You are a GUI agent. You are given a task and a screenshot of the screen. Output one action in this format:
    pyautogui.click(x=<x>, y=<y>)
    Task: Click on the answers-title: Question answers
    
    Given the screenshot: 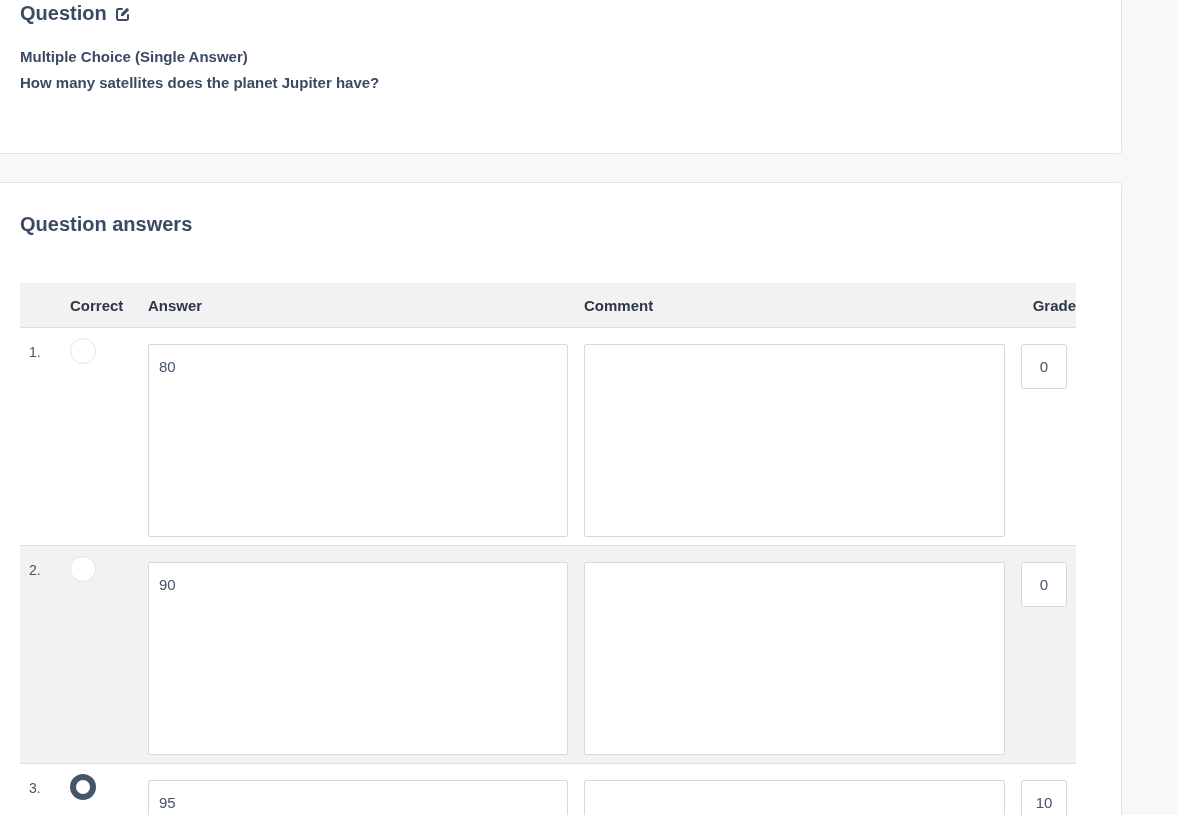 What is the action you would take?
    pyautogui.click(x=106, y=224)
    